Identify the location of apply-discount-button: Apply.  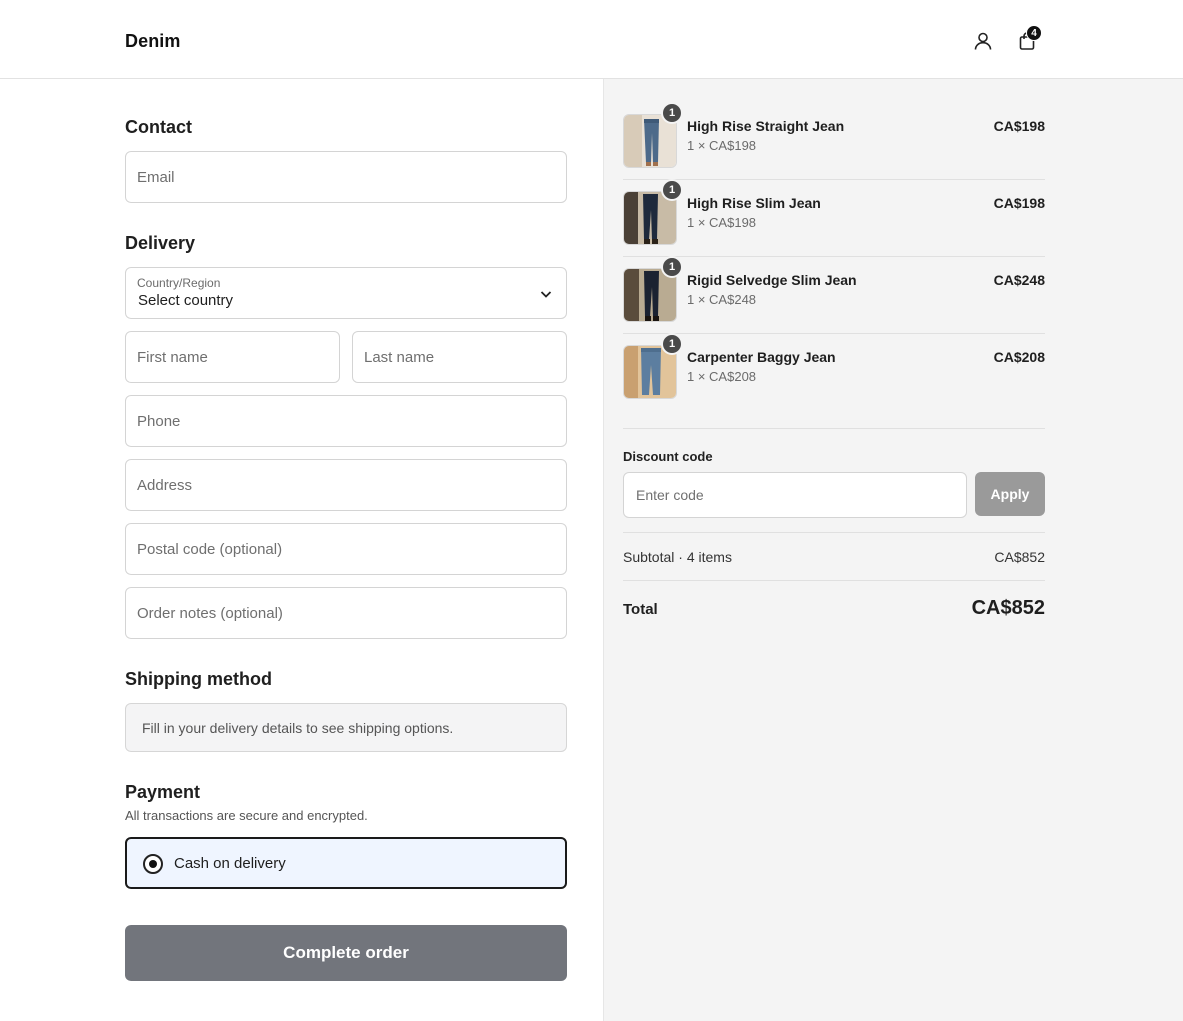
(1010, 494).